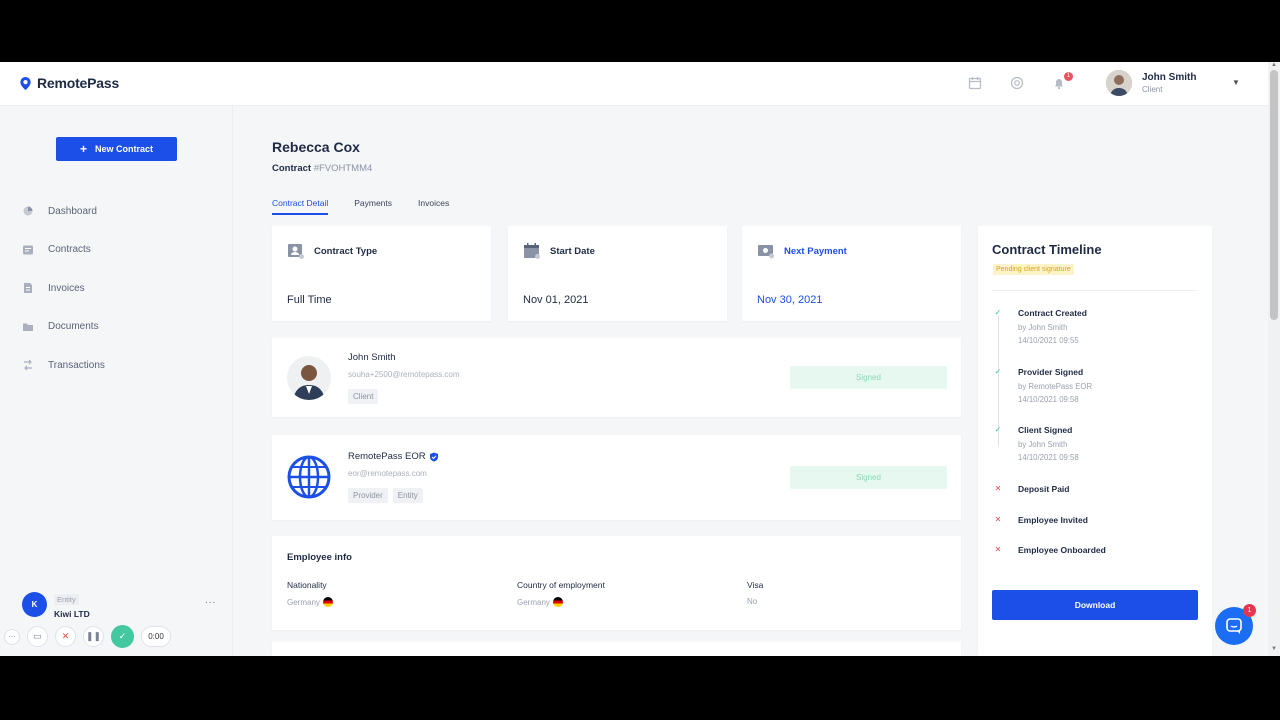  Describe the element at coordinates (37, 636) in the screenshot. I see `camera-icon: ▭` at that location.